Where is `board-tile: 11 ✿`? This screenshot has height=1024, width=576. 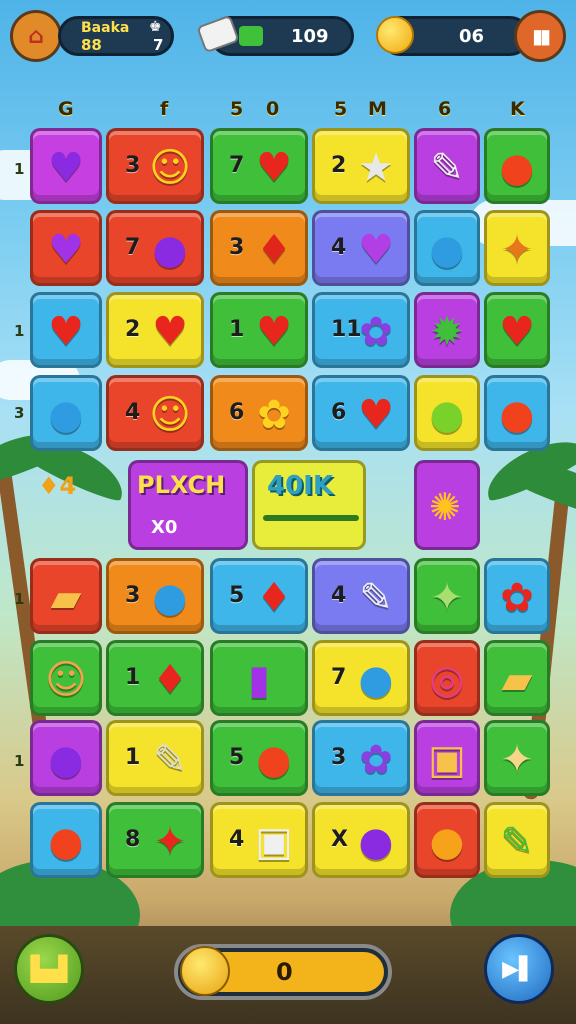
board-tile: 11 ✿ is located at coordinates (361, 330).